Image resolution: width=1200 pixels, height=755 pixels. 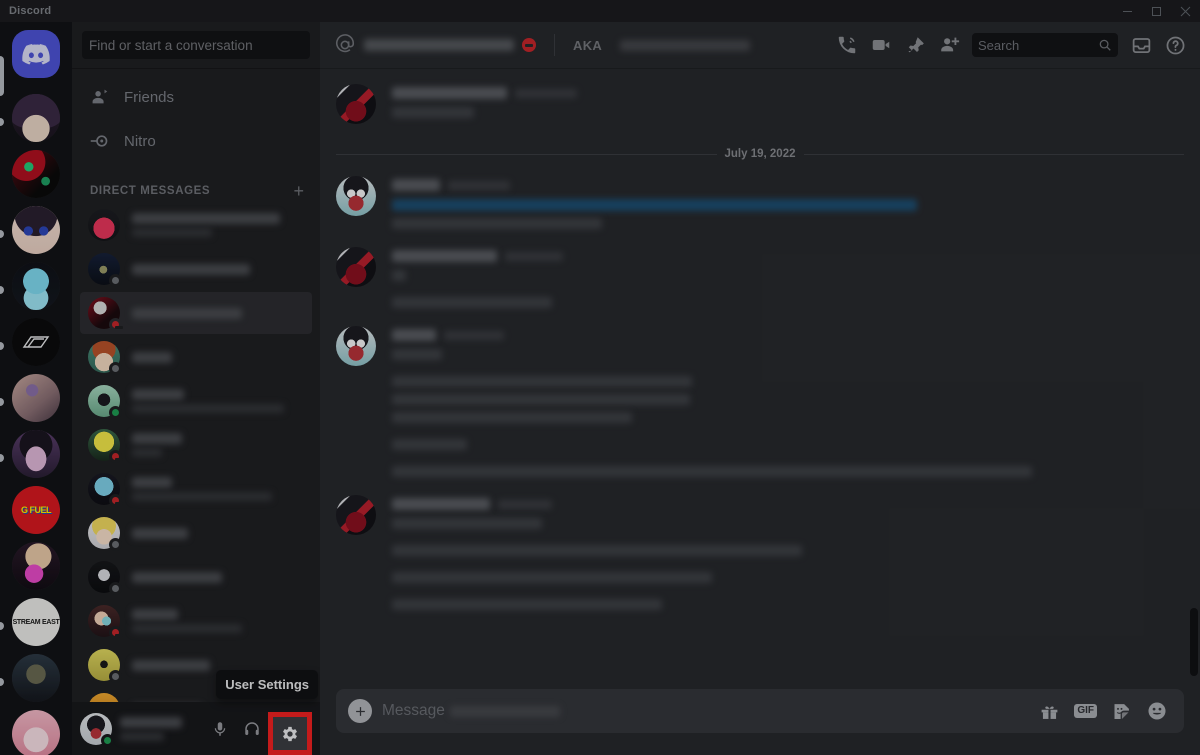 I want to click on user-identity, so click(x=158, y=728).